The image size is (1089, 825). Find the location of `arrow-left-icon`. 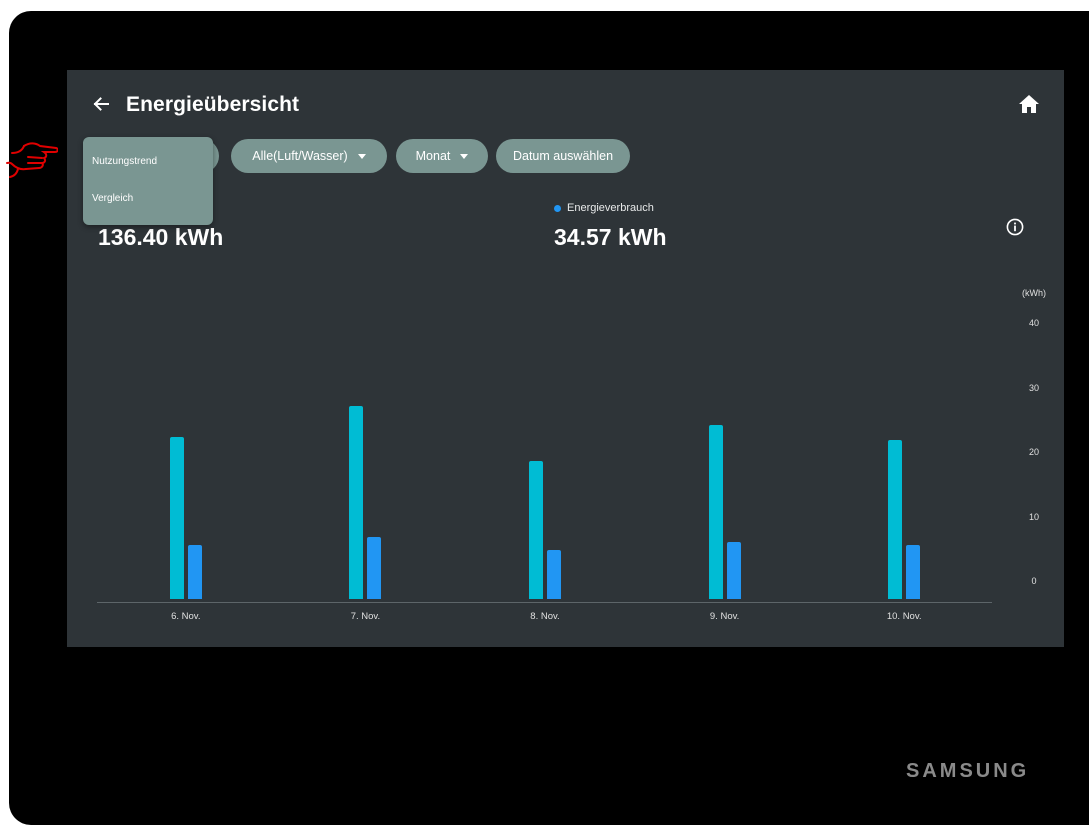

arrow-left-icon is located at coordinates (101, 104).